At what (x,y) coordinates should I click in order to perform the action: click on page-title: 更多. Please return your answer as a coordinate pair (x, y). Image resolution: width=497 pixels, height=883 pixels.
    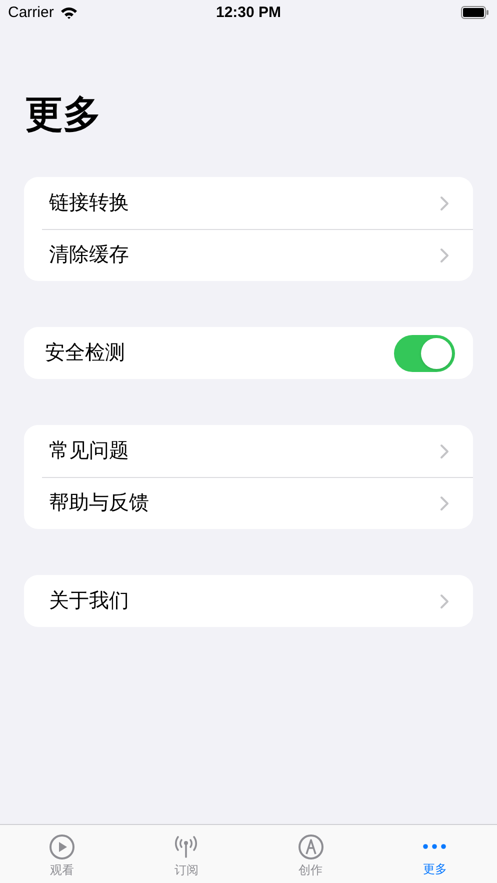
    Looking at the image, I should click on (63, 115).